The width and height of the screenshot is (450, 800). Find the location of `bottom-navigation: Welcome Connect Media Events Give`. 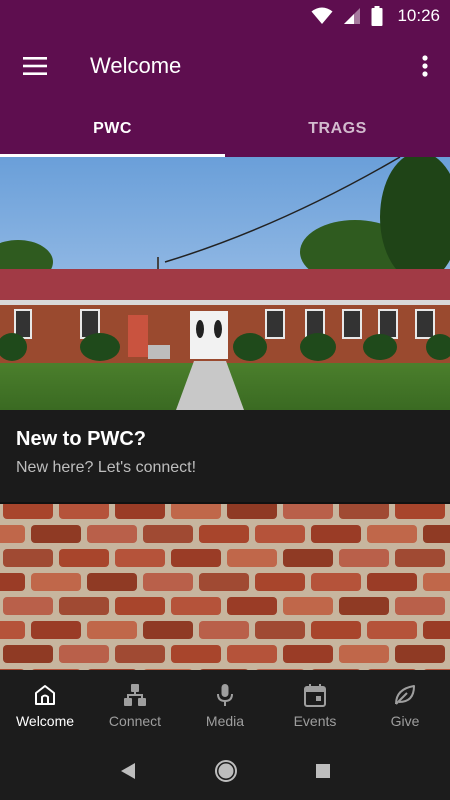

bottom-navigation: Welcome Connect Media Events Give is located at coordinates (225, 706).